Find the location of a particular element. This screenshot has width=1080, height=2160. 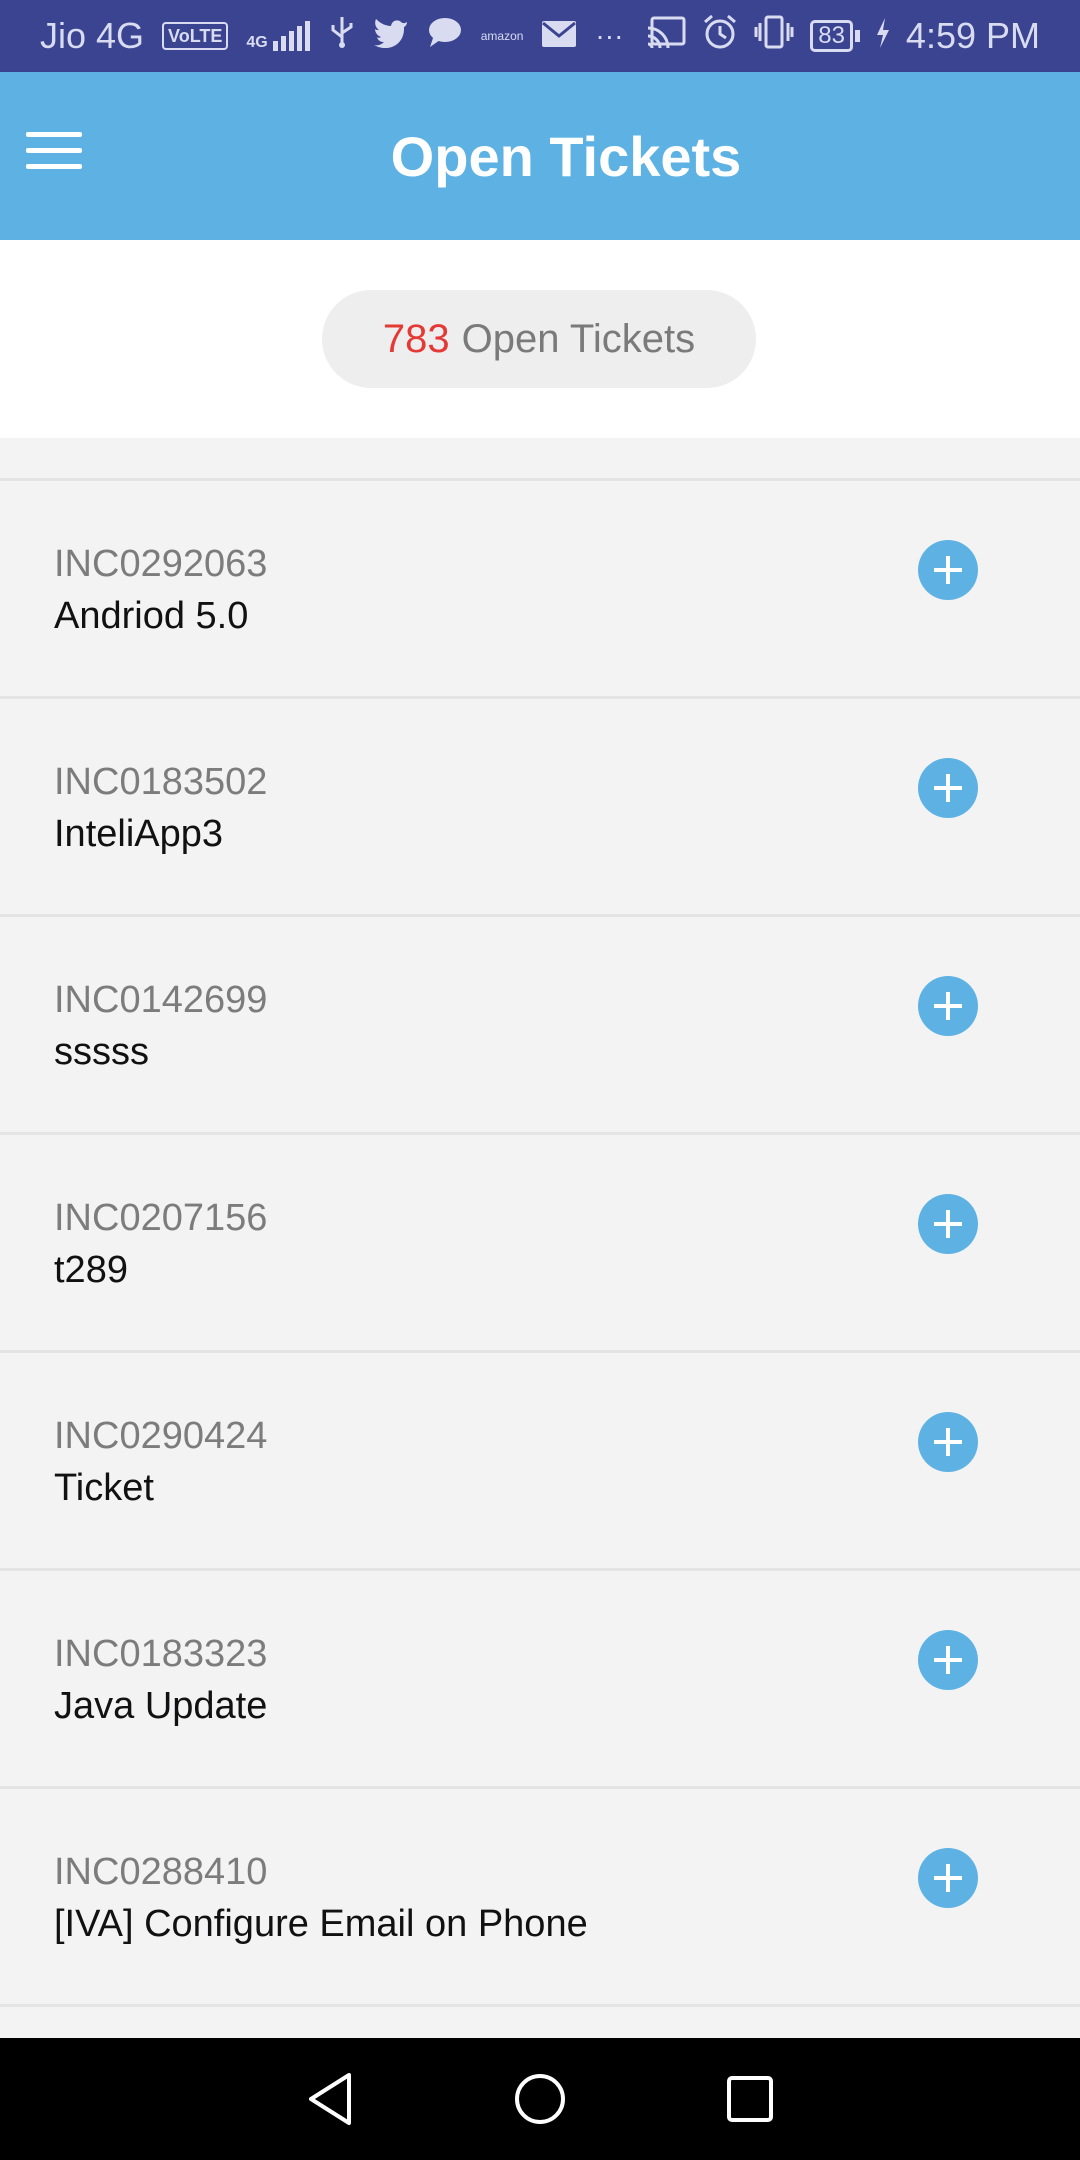

ticket-title: sssss is located at coordinates (101, 1052).